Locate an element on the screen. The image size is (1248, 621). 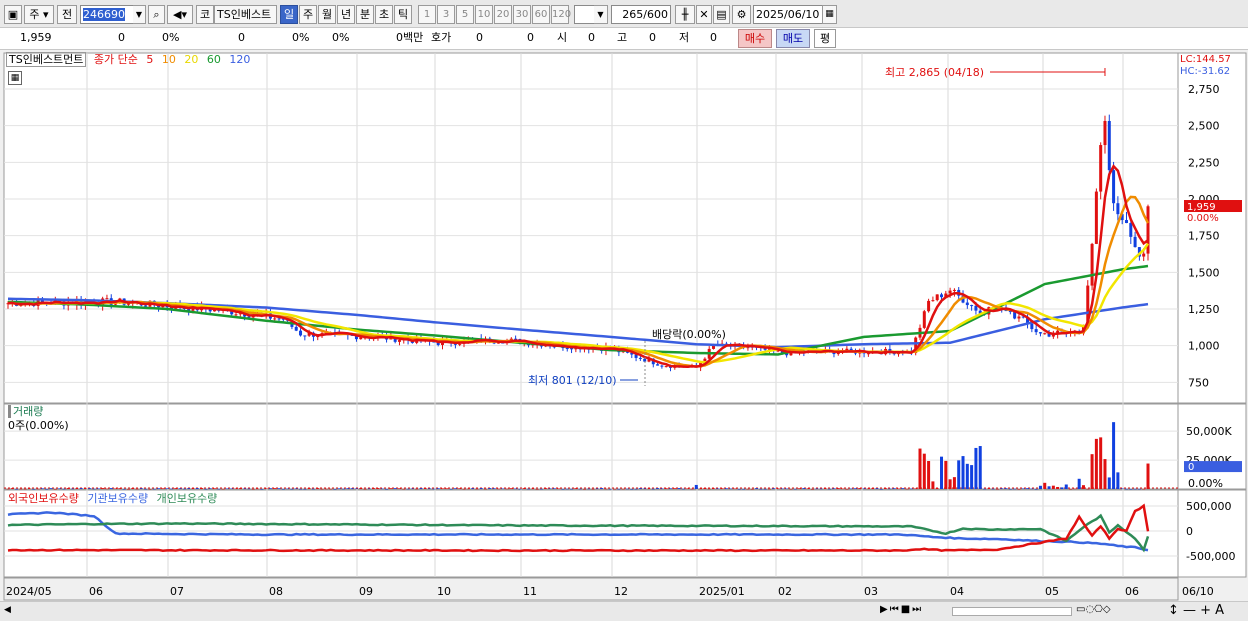
stock-name-field: TS인베스트 is located at coordinates (245, 14).